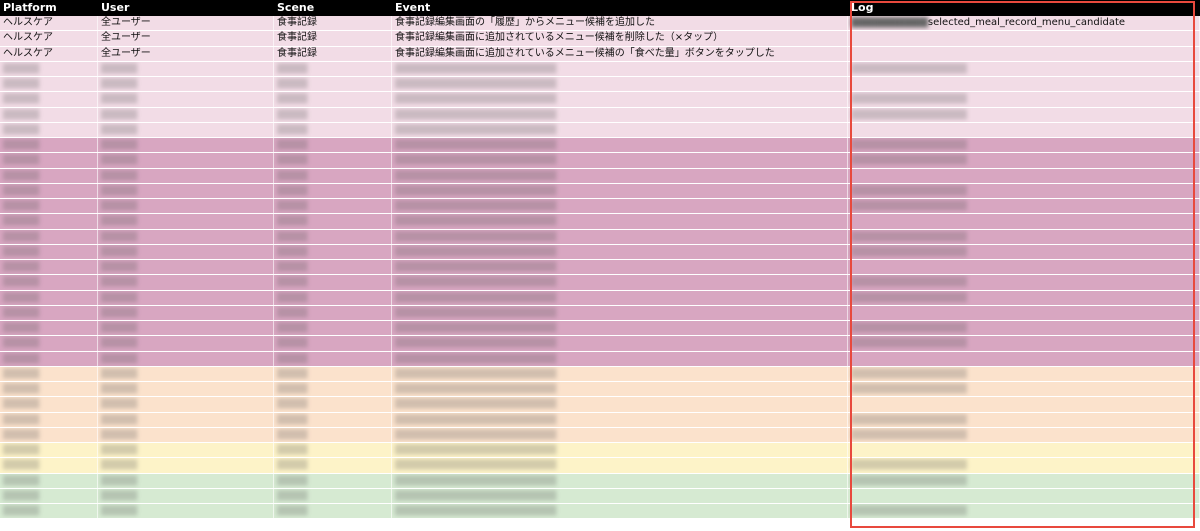 Image resolution: width=1200 pixels, height=531 pixels. Describe the element at coordinates (186, 53) in the screenshot. I see `cell-user: 全ユーザー` at that location.